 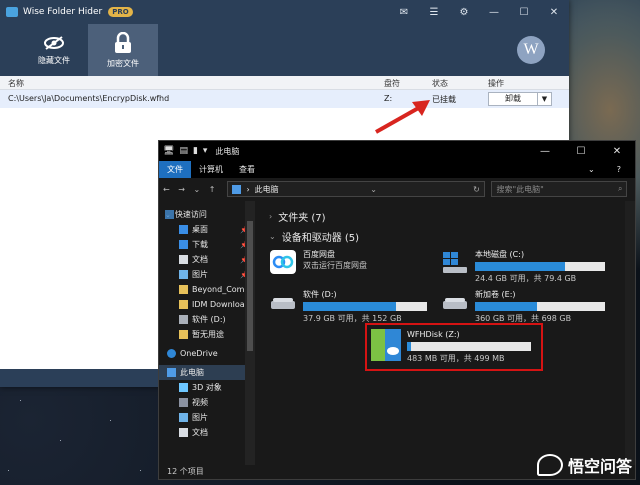 I want to click on device-drive-e: 新加卷 (E:) 360 GB 可用，共 698 GB, so click(x=526, y=306).